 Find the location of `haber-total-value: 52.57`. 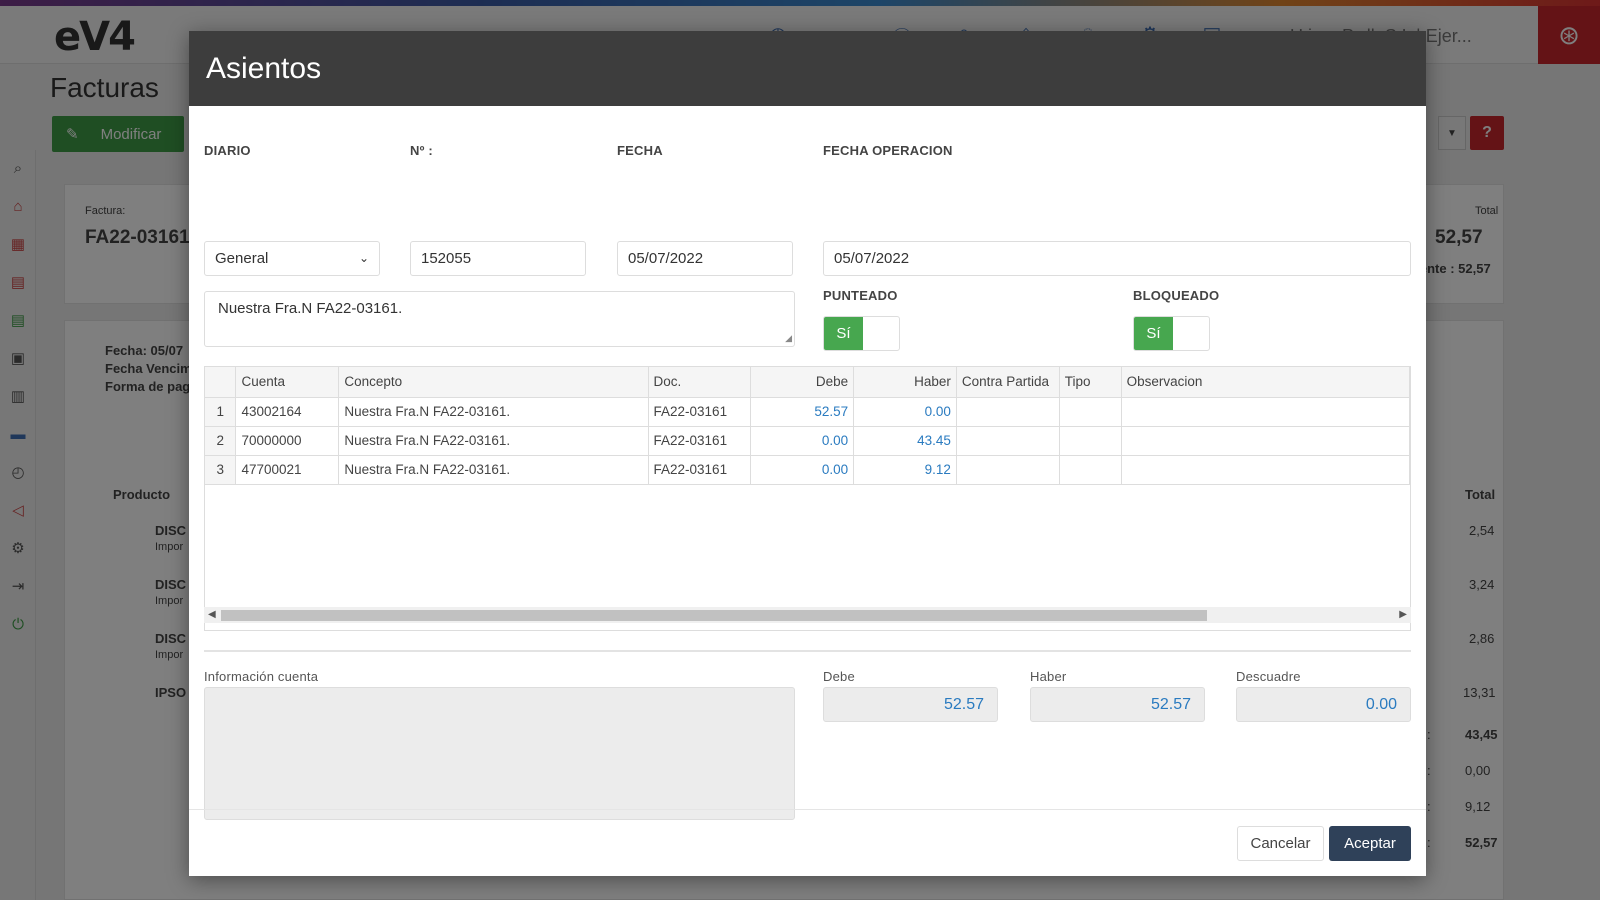

haber-total-value: 52.57 is located at coordinates (1117, 704).